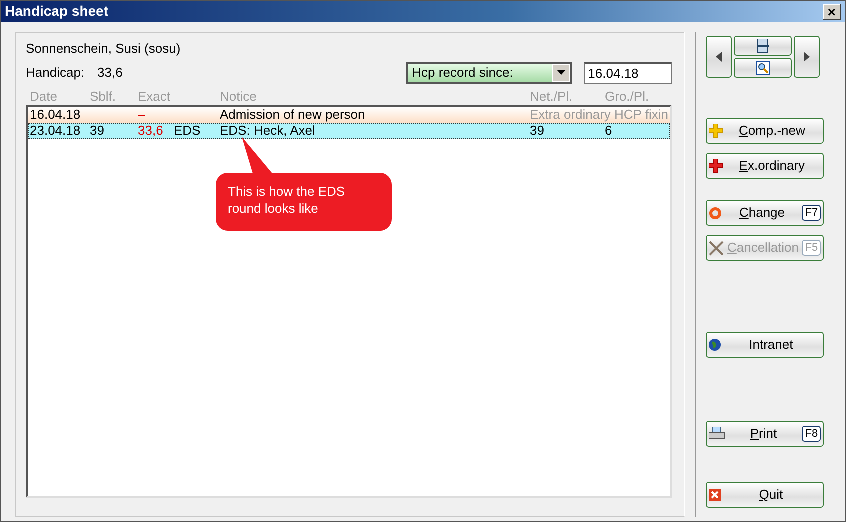 This screenshot has width=846, height=522. I want to click on filter-dropdown: Hcp record since:, so click(489, 73).